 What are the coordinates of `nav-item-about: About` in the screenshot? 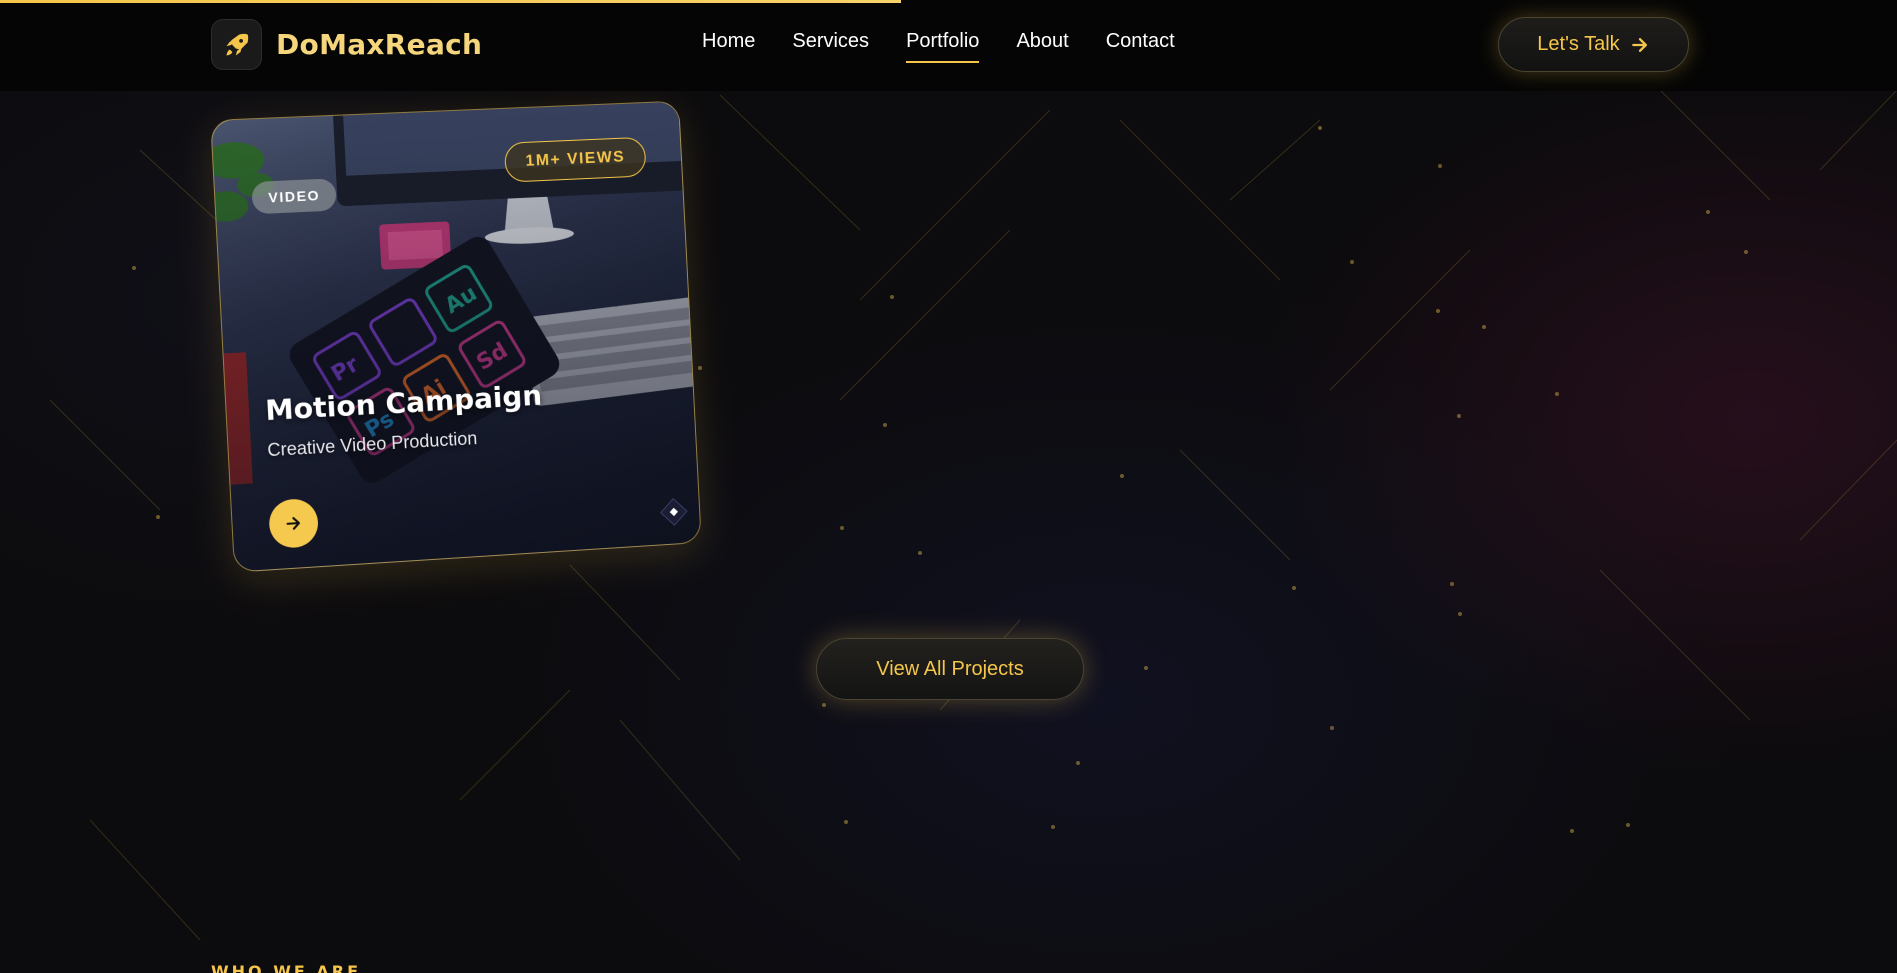 It's located at (1042, 46).